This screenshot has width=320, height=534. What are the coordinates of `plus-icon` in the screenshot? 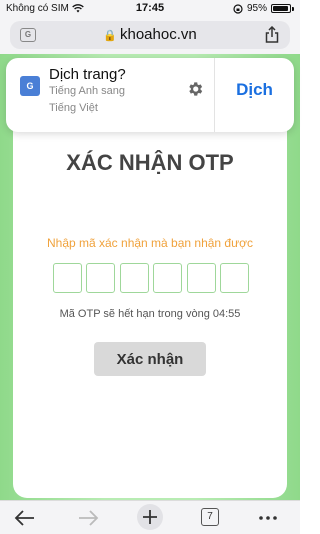 It's located at (150, 517).